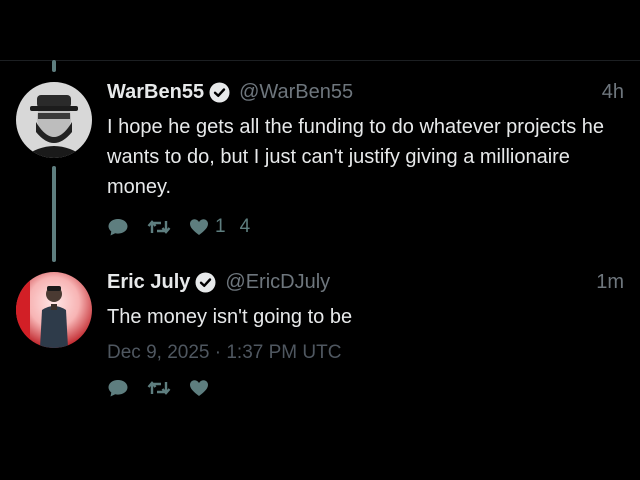 This screenshot has width=640, height=480. I want to click on like-count: 1, so click(220, 226).